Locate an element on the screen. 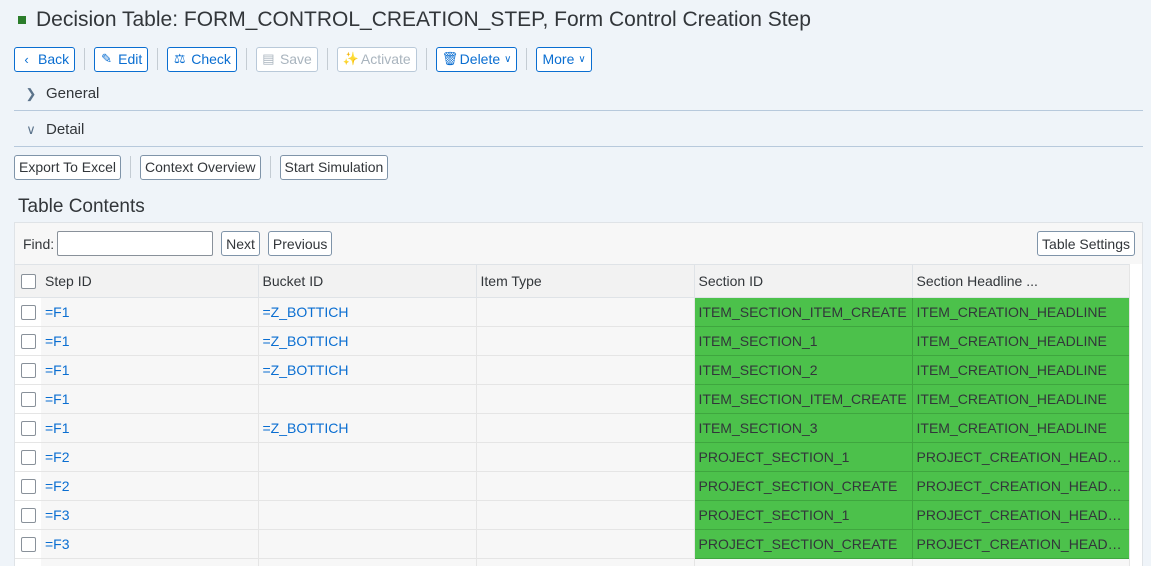  edit-button: ✎ Edit is located at coordinates (121, 59).